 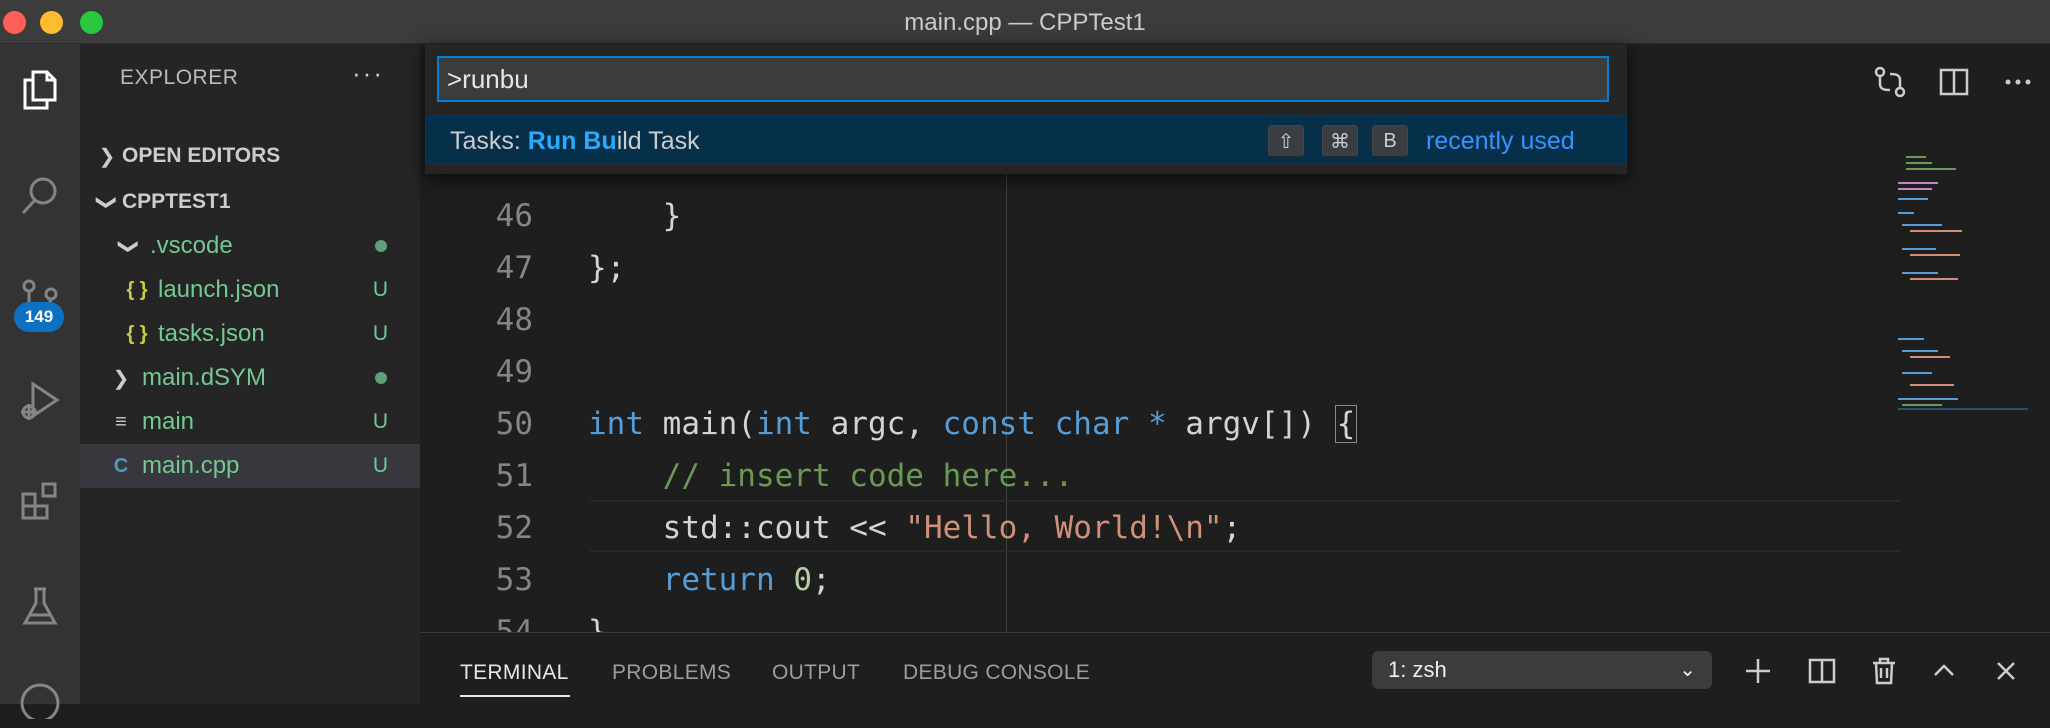 What do you see at coordinates (1954, 82) in the screenshot?
I see `split-editor-icon` at bounding box center [1954, 82].